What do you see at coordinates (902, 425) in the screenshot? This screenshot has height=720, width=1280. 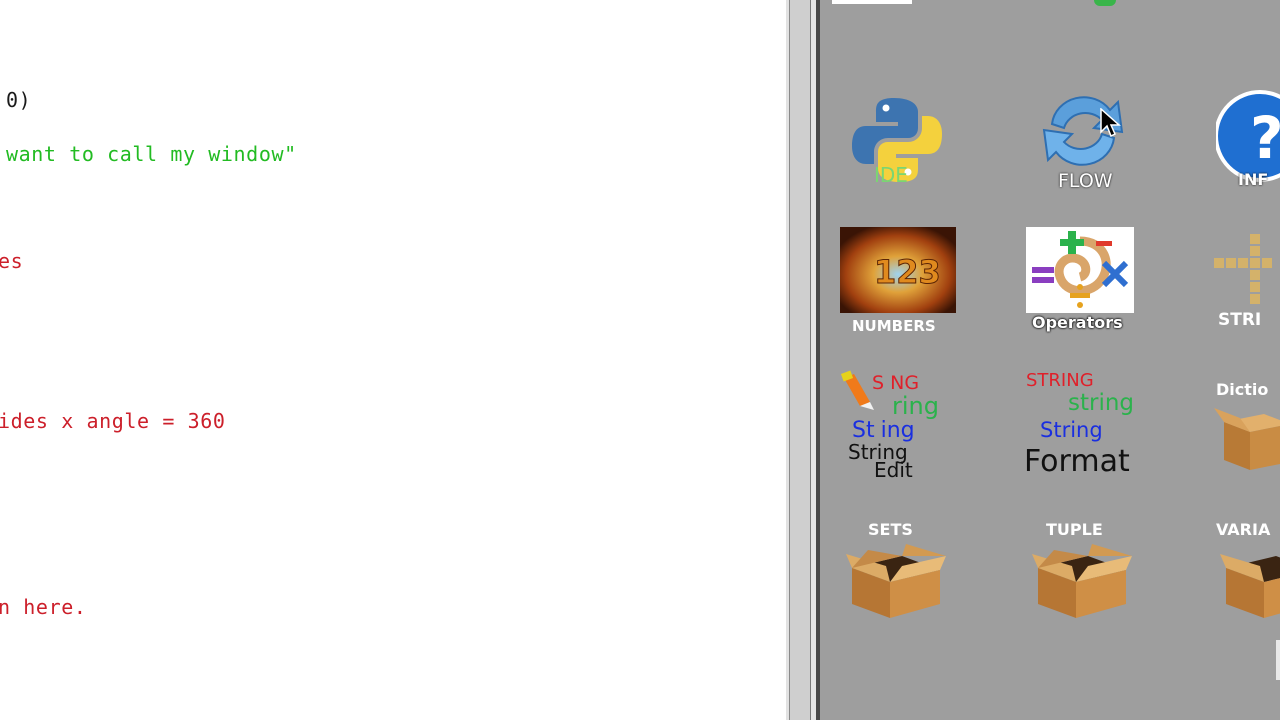 I see `tile-string-edit: S NG ring St ing String Edit` at bounding box center [902, 425].